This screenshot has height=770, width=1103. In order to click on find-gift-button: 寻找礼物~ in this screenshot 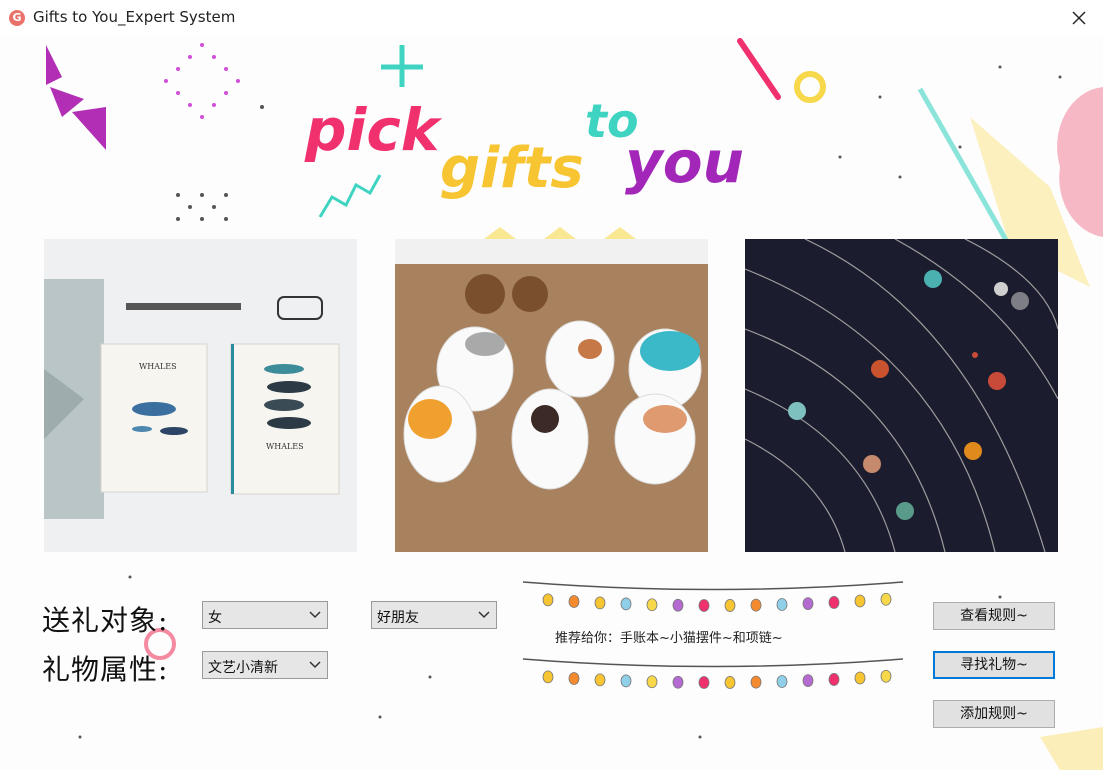, I will do `click(994, 665)`.